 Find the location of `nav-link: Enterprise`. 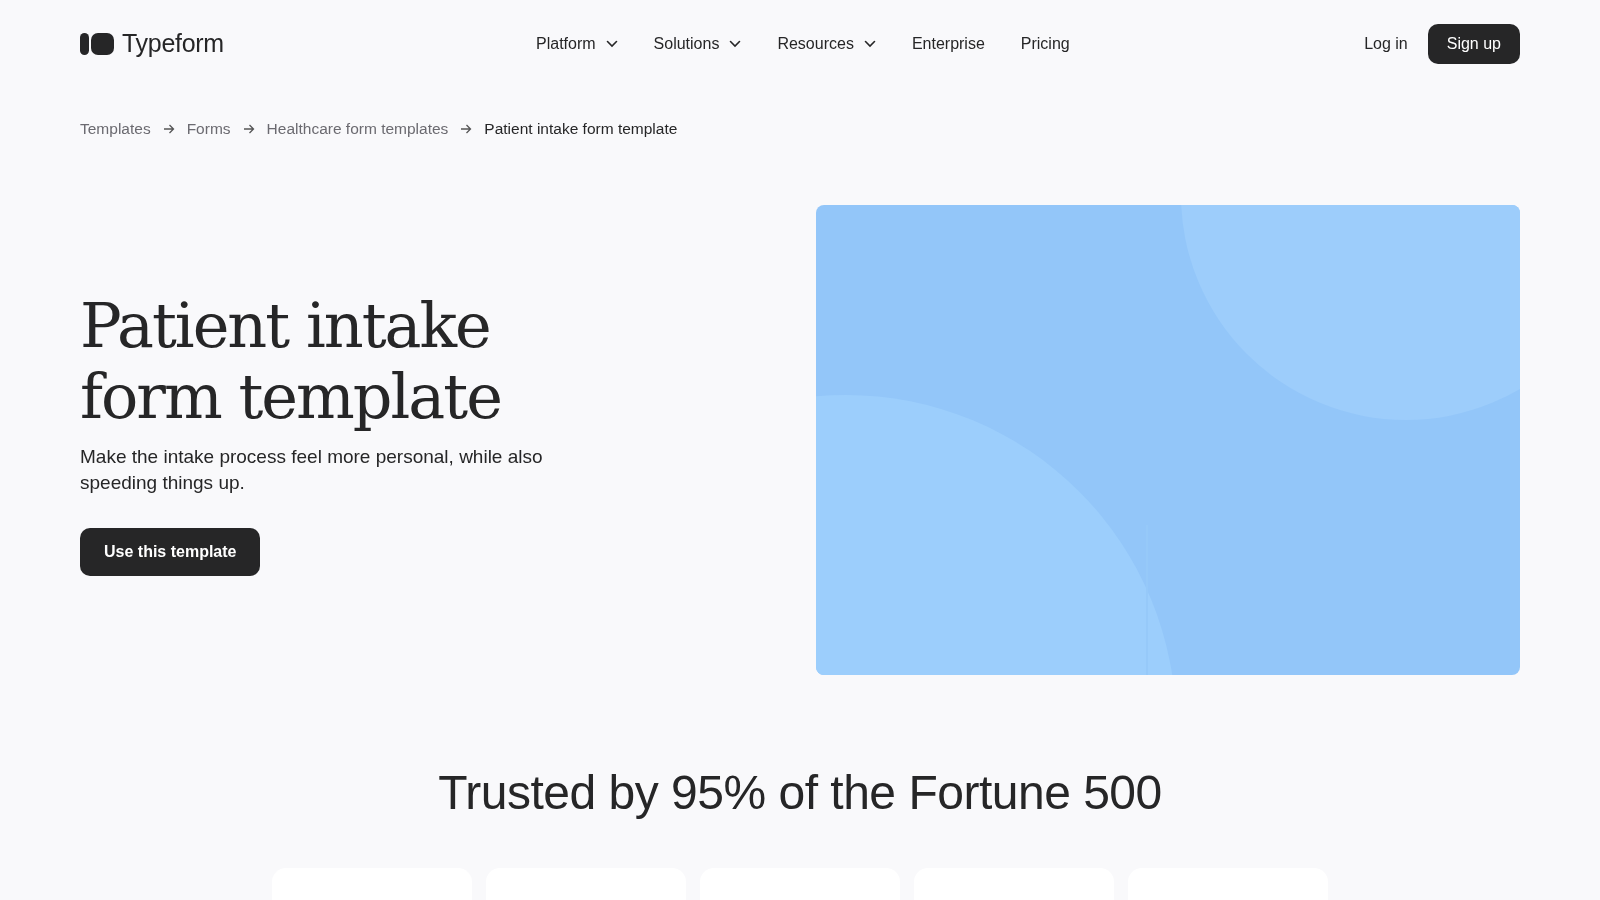

nav-link: Enterprise is located at coordinates (948, 43).